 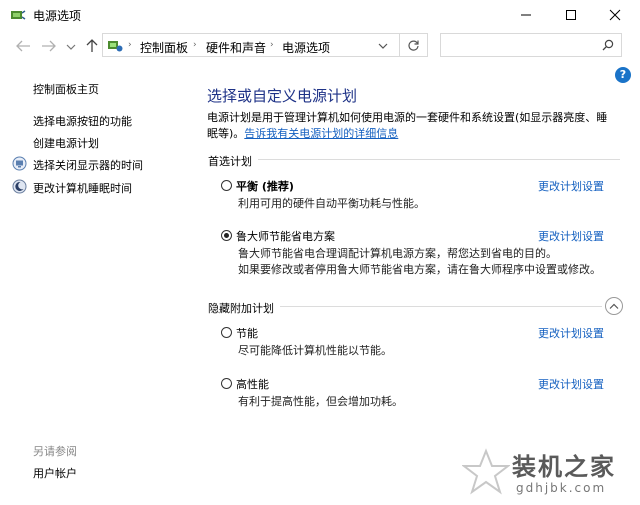 What do you see at coordinates (320, 15) in the screenshot?
I see `title-bar: 电源选项` at bounding box center [320, 15].